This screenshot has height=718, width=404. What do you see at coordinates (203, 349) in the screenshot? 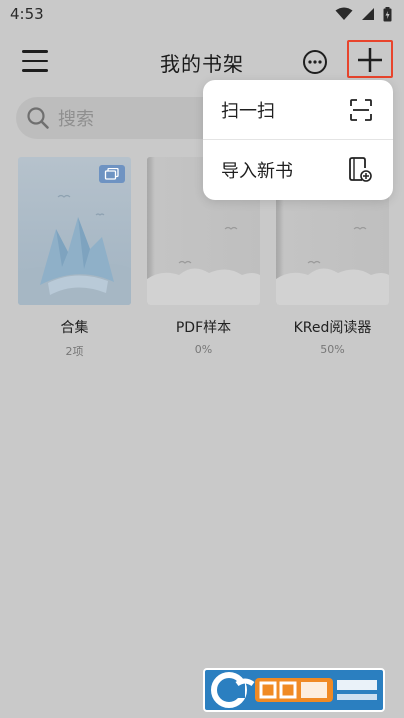
I see `book-subtitle: 0%` at bounding box center [203, 349].